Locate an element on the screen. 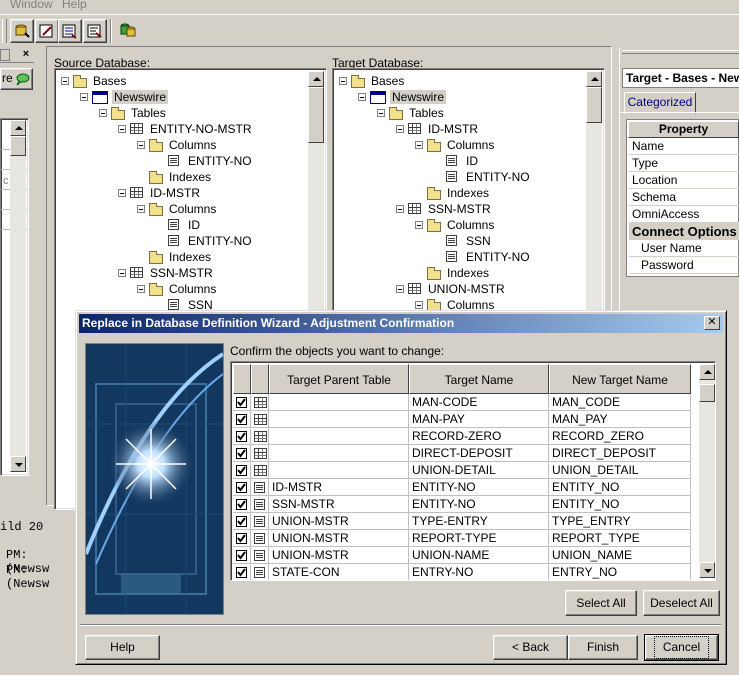 The width and height of the screenshot is (739, 675). grid-row: ID-MSTR ENTITY-NO ENTITY_NO is located at coordinates (466, 487).